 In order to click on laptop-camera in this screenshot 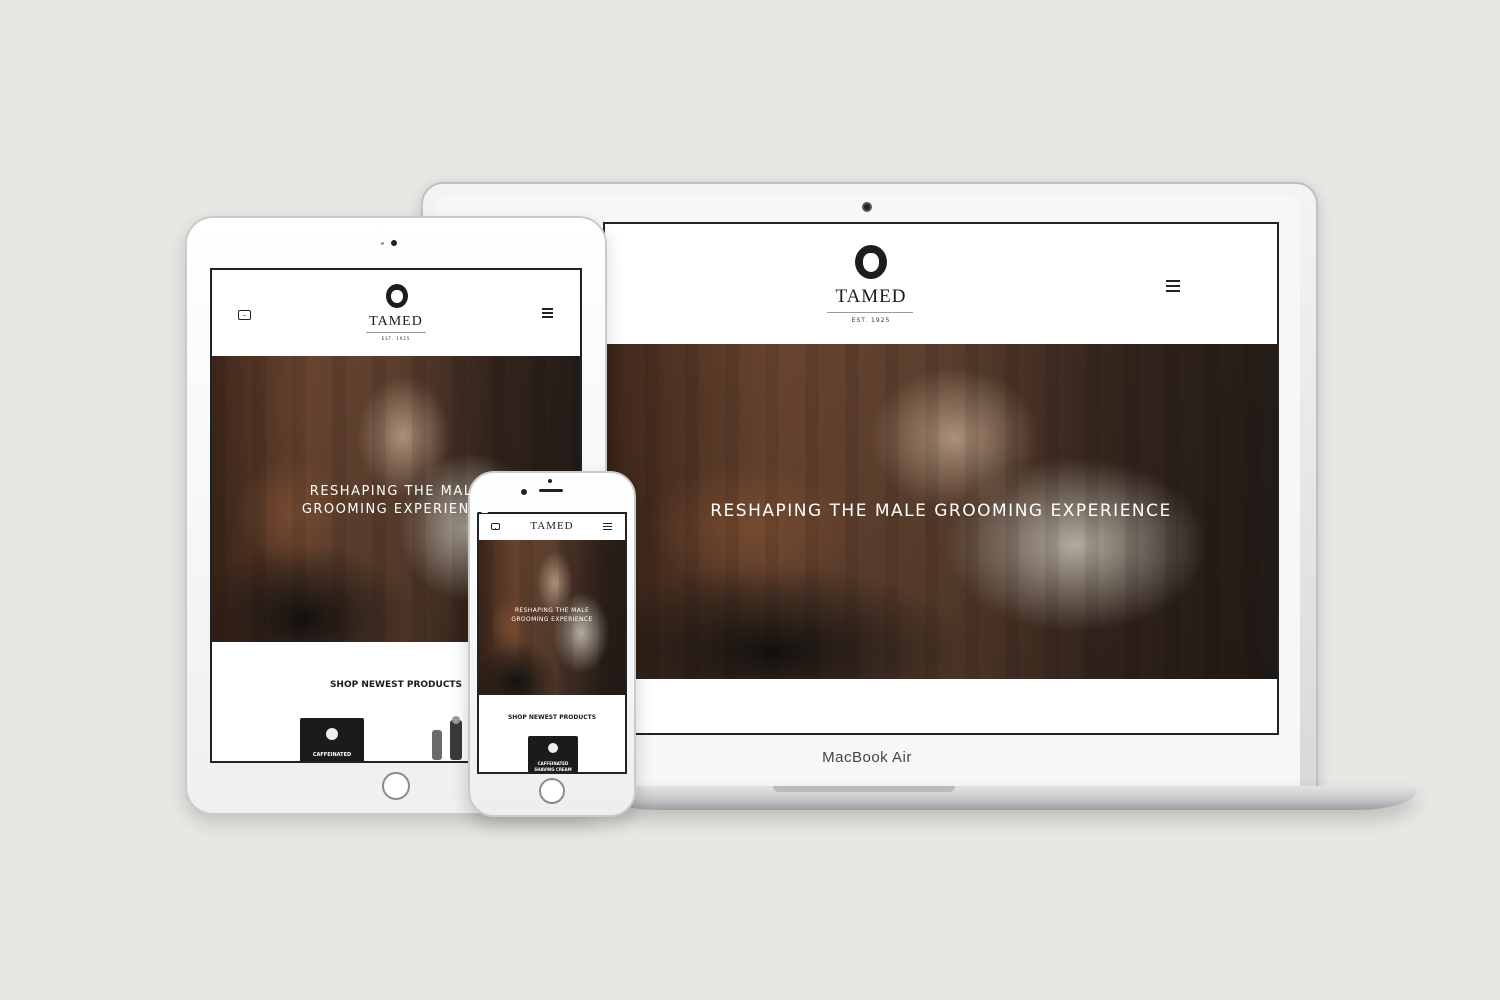, I will do `click(867, 207)`.